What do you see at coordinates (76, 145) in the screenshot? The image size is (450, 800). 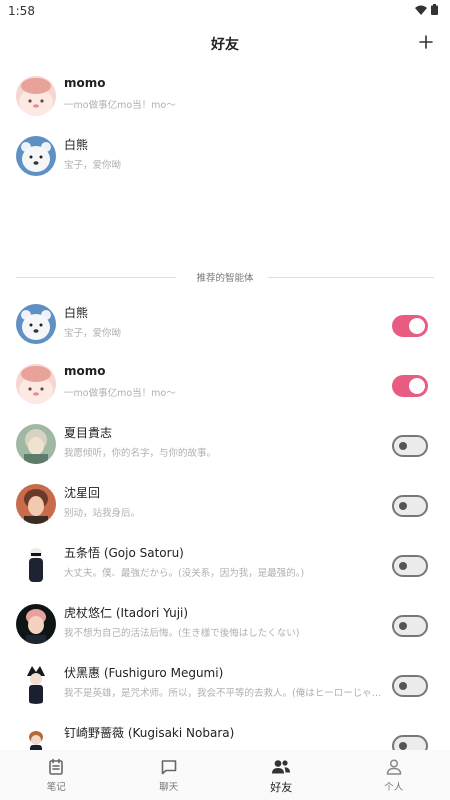 I see `friend-name: 白熊` at bounding box center [76, 145].